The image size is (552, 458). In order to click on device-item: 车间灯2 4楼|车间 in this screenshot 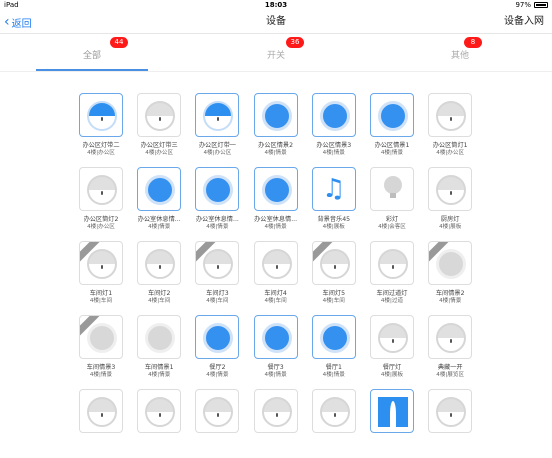, I will do `click(159, 274)`.